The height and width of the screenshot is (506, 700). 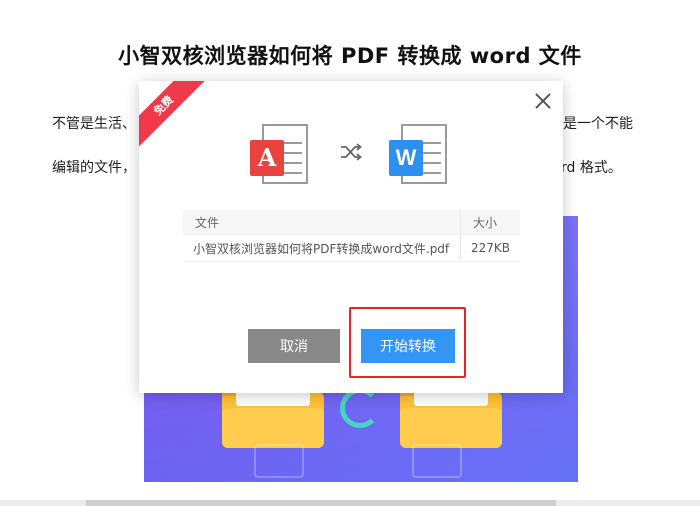 I want to click on word-badge: W, so click(x=406, y=158).